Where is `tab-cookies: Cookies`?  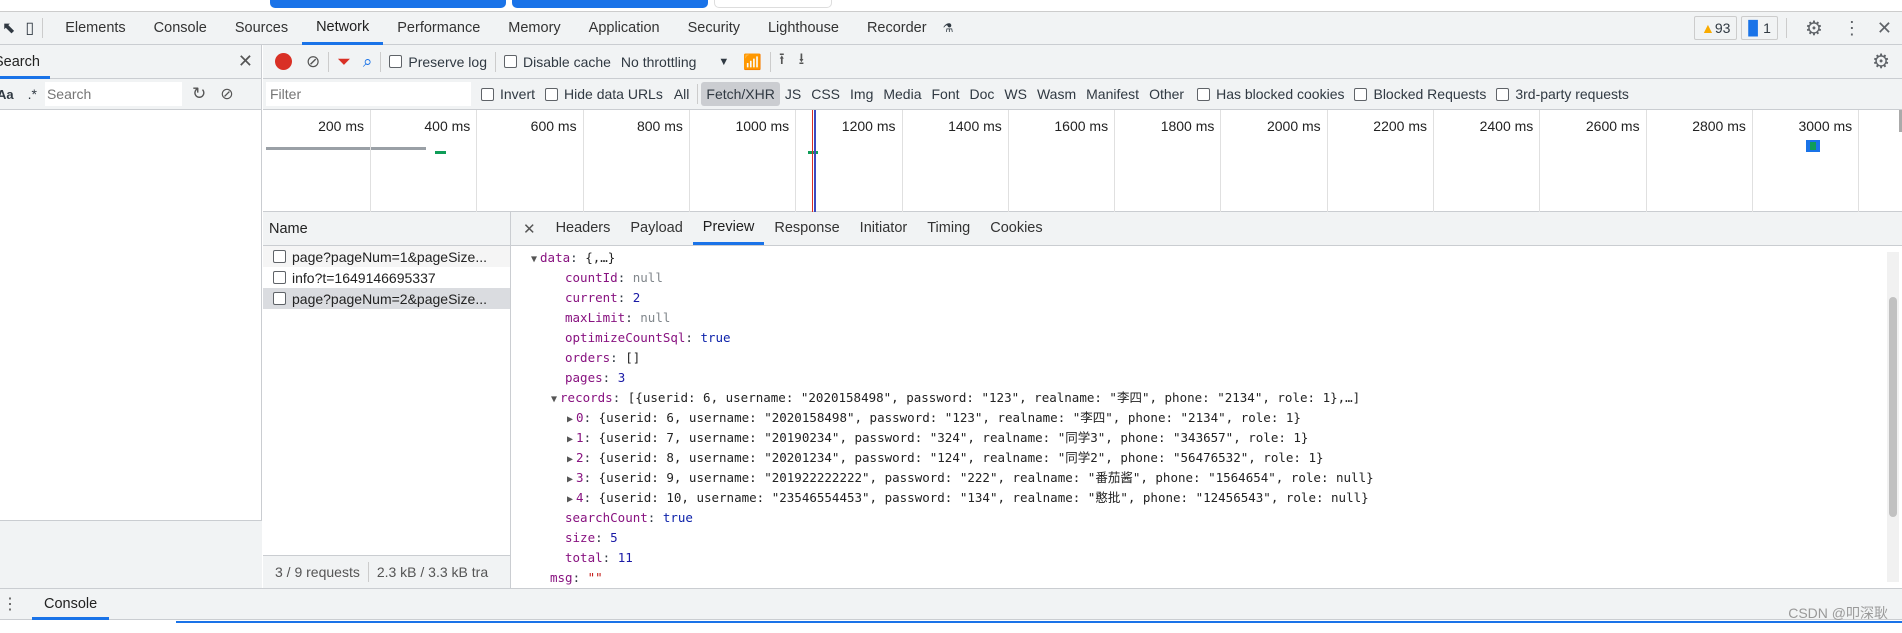
tab-cookies: Cookies is located at coordinates (1016, 228).